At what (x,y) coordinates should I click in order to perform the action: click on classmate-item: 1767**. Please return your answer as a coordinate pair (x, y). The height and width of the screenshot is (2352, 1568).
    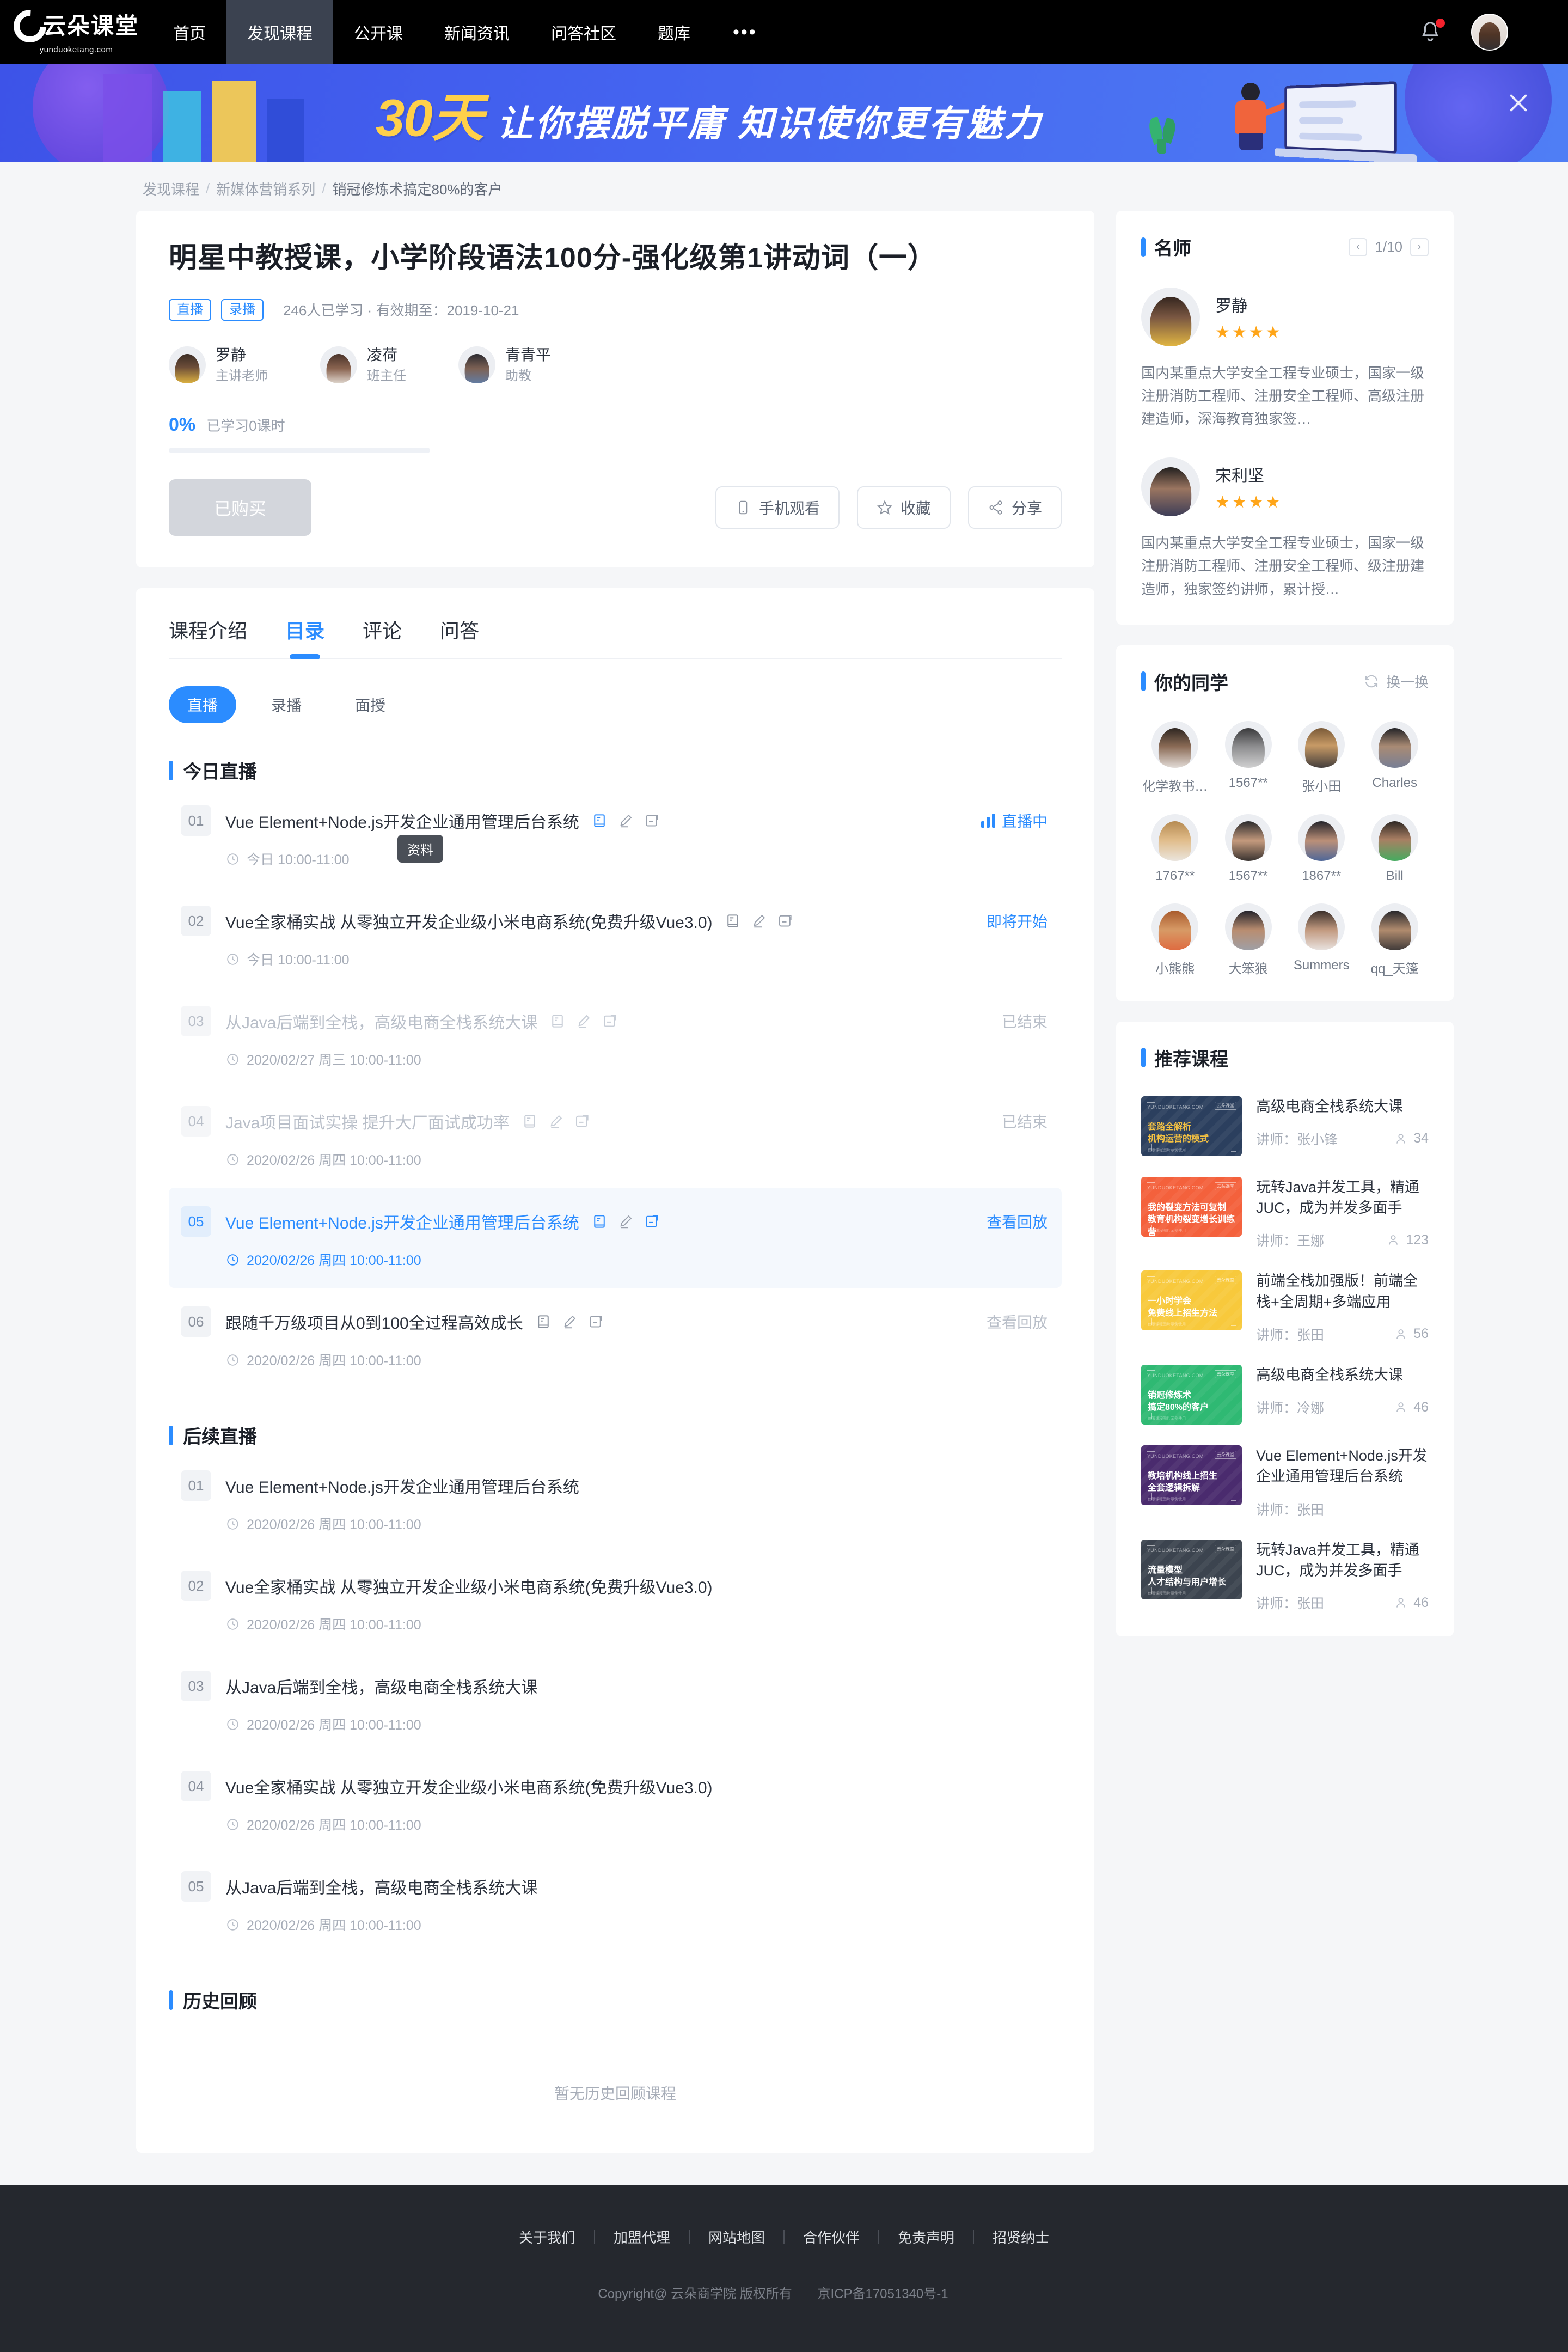
    Looking at the image, I should click on (1175, 849).